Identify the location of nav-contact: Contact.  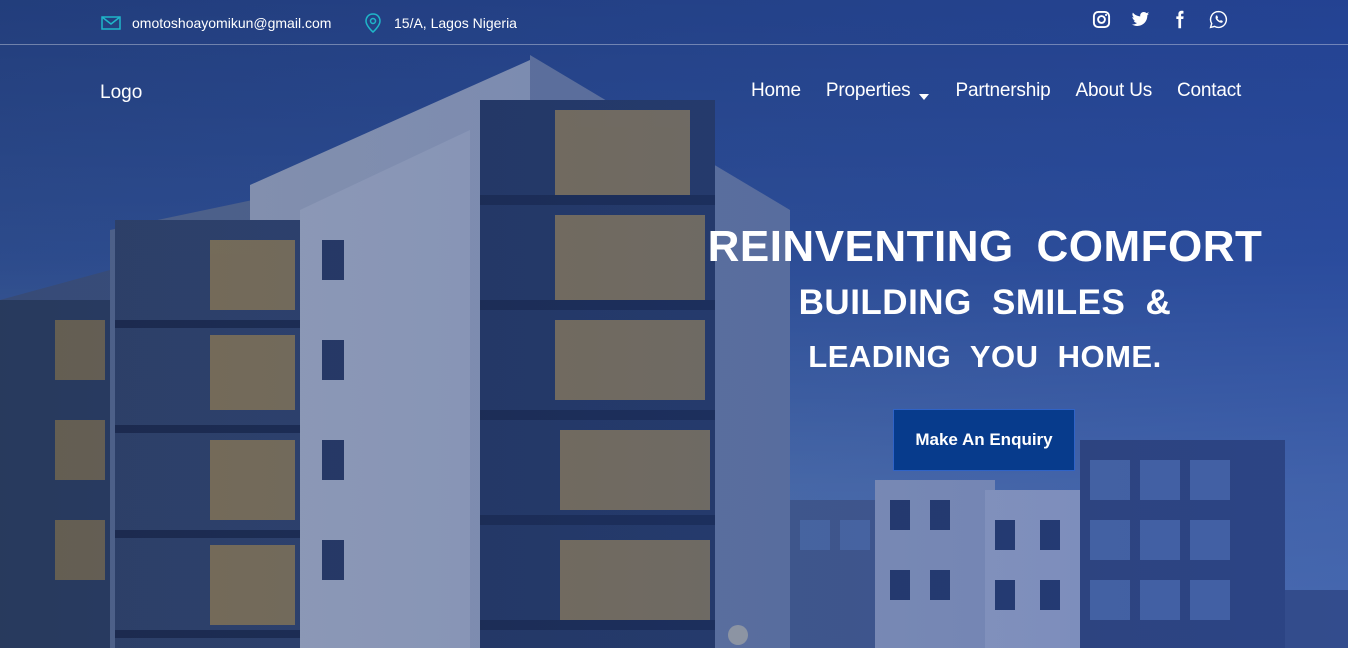
(1209, 91).